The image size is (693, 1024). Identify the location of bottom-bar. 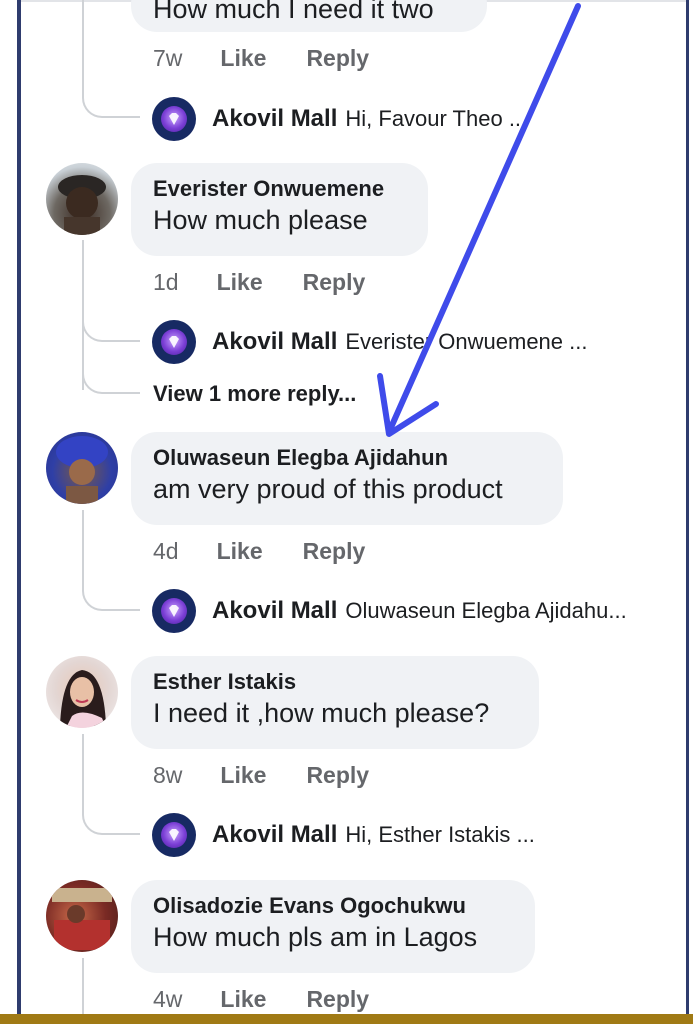
(346, 1019).